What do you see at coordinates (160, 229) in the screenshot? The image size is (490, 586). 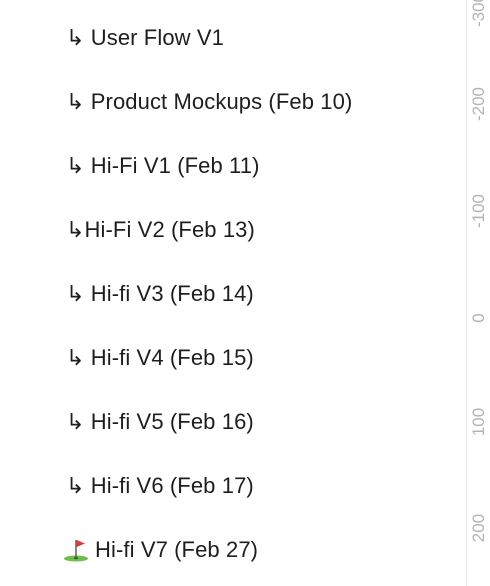 I see `page-label: ↳Hi-Fi V2 (Feb 13)` at bounding box center [160, 229].